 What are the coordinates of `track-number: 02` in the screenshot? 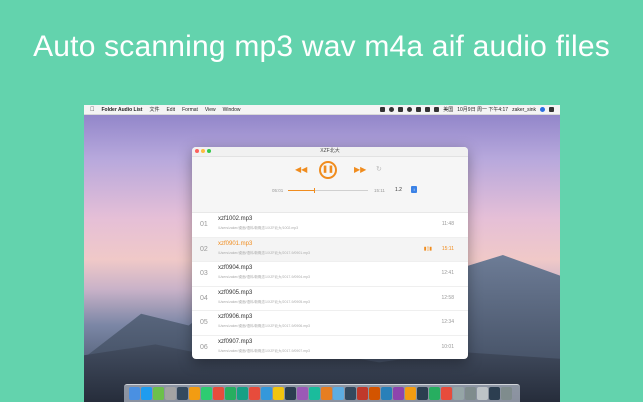 It's located at (204, 249).